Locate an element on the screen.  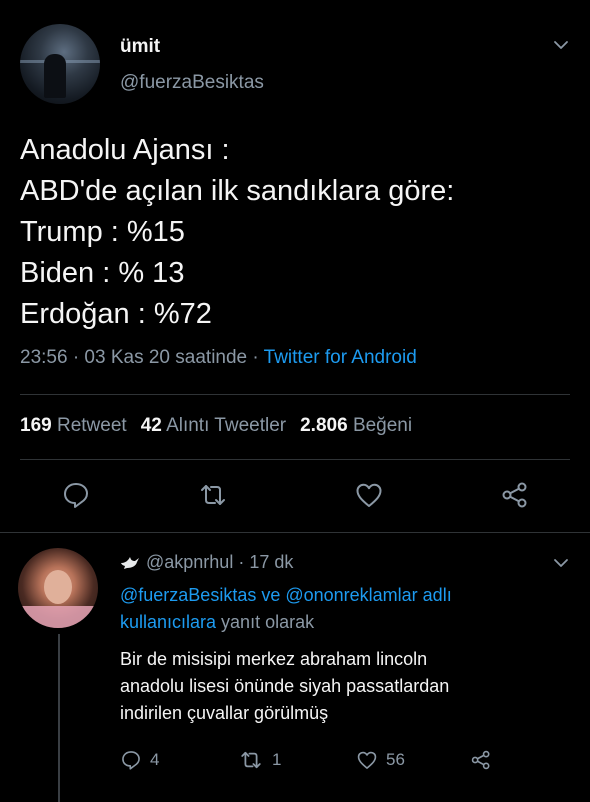
reply-like-button: 56 is located at coordinates (380, 760).